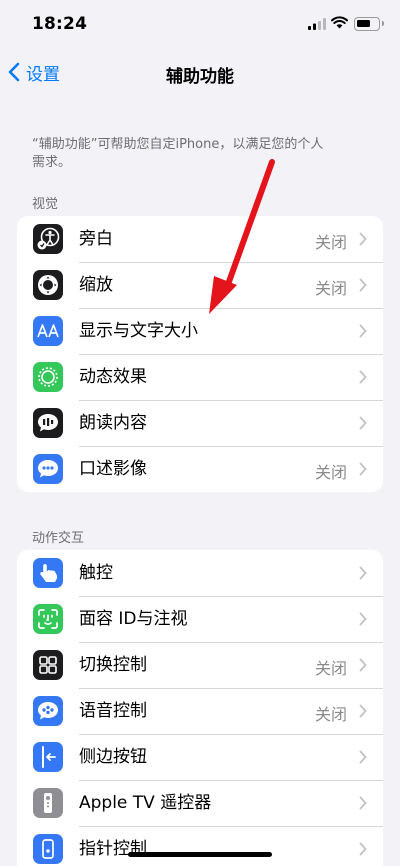 Image resolution: width=400 pixels, height=866 pixels. Describe the element at coordinates (200, 239) in the screenshot. I see `row-voiceover: 旁白 关闭` at that location.